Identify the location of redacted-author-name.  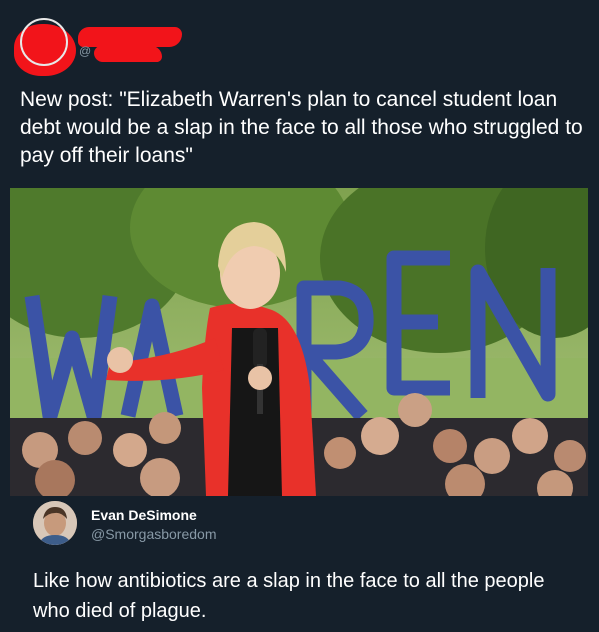
(130, 37).